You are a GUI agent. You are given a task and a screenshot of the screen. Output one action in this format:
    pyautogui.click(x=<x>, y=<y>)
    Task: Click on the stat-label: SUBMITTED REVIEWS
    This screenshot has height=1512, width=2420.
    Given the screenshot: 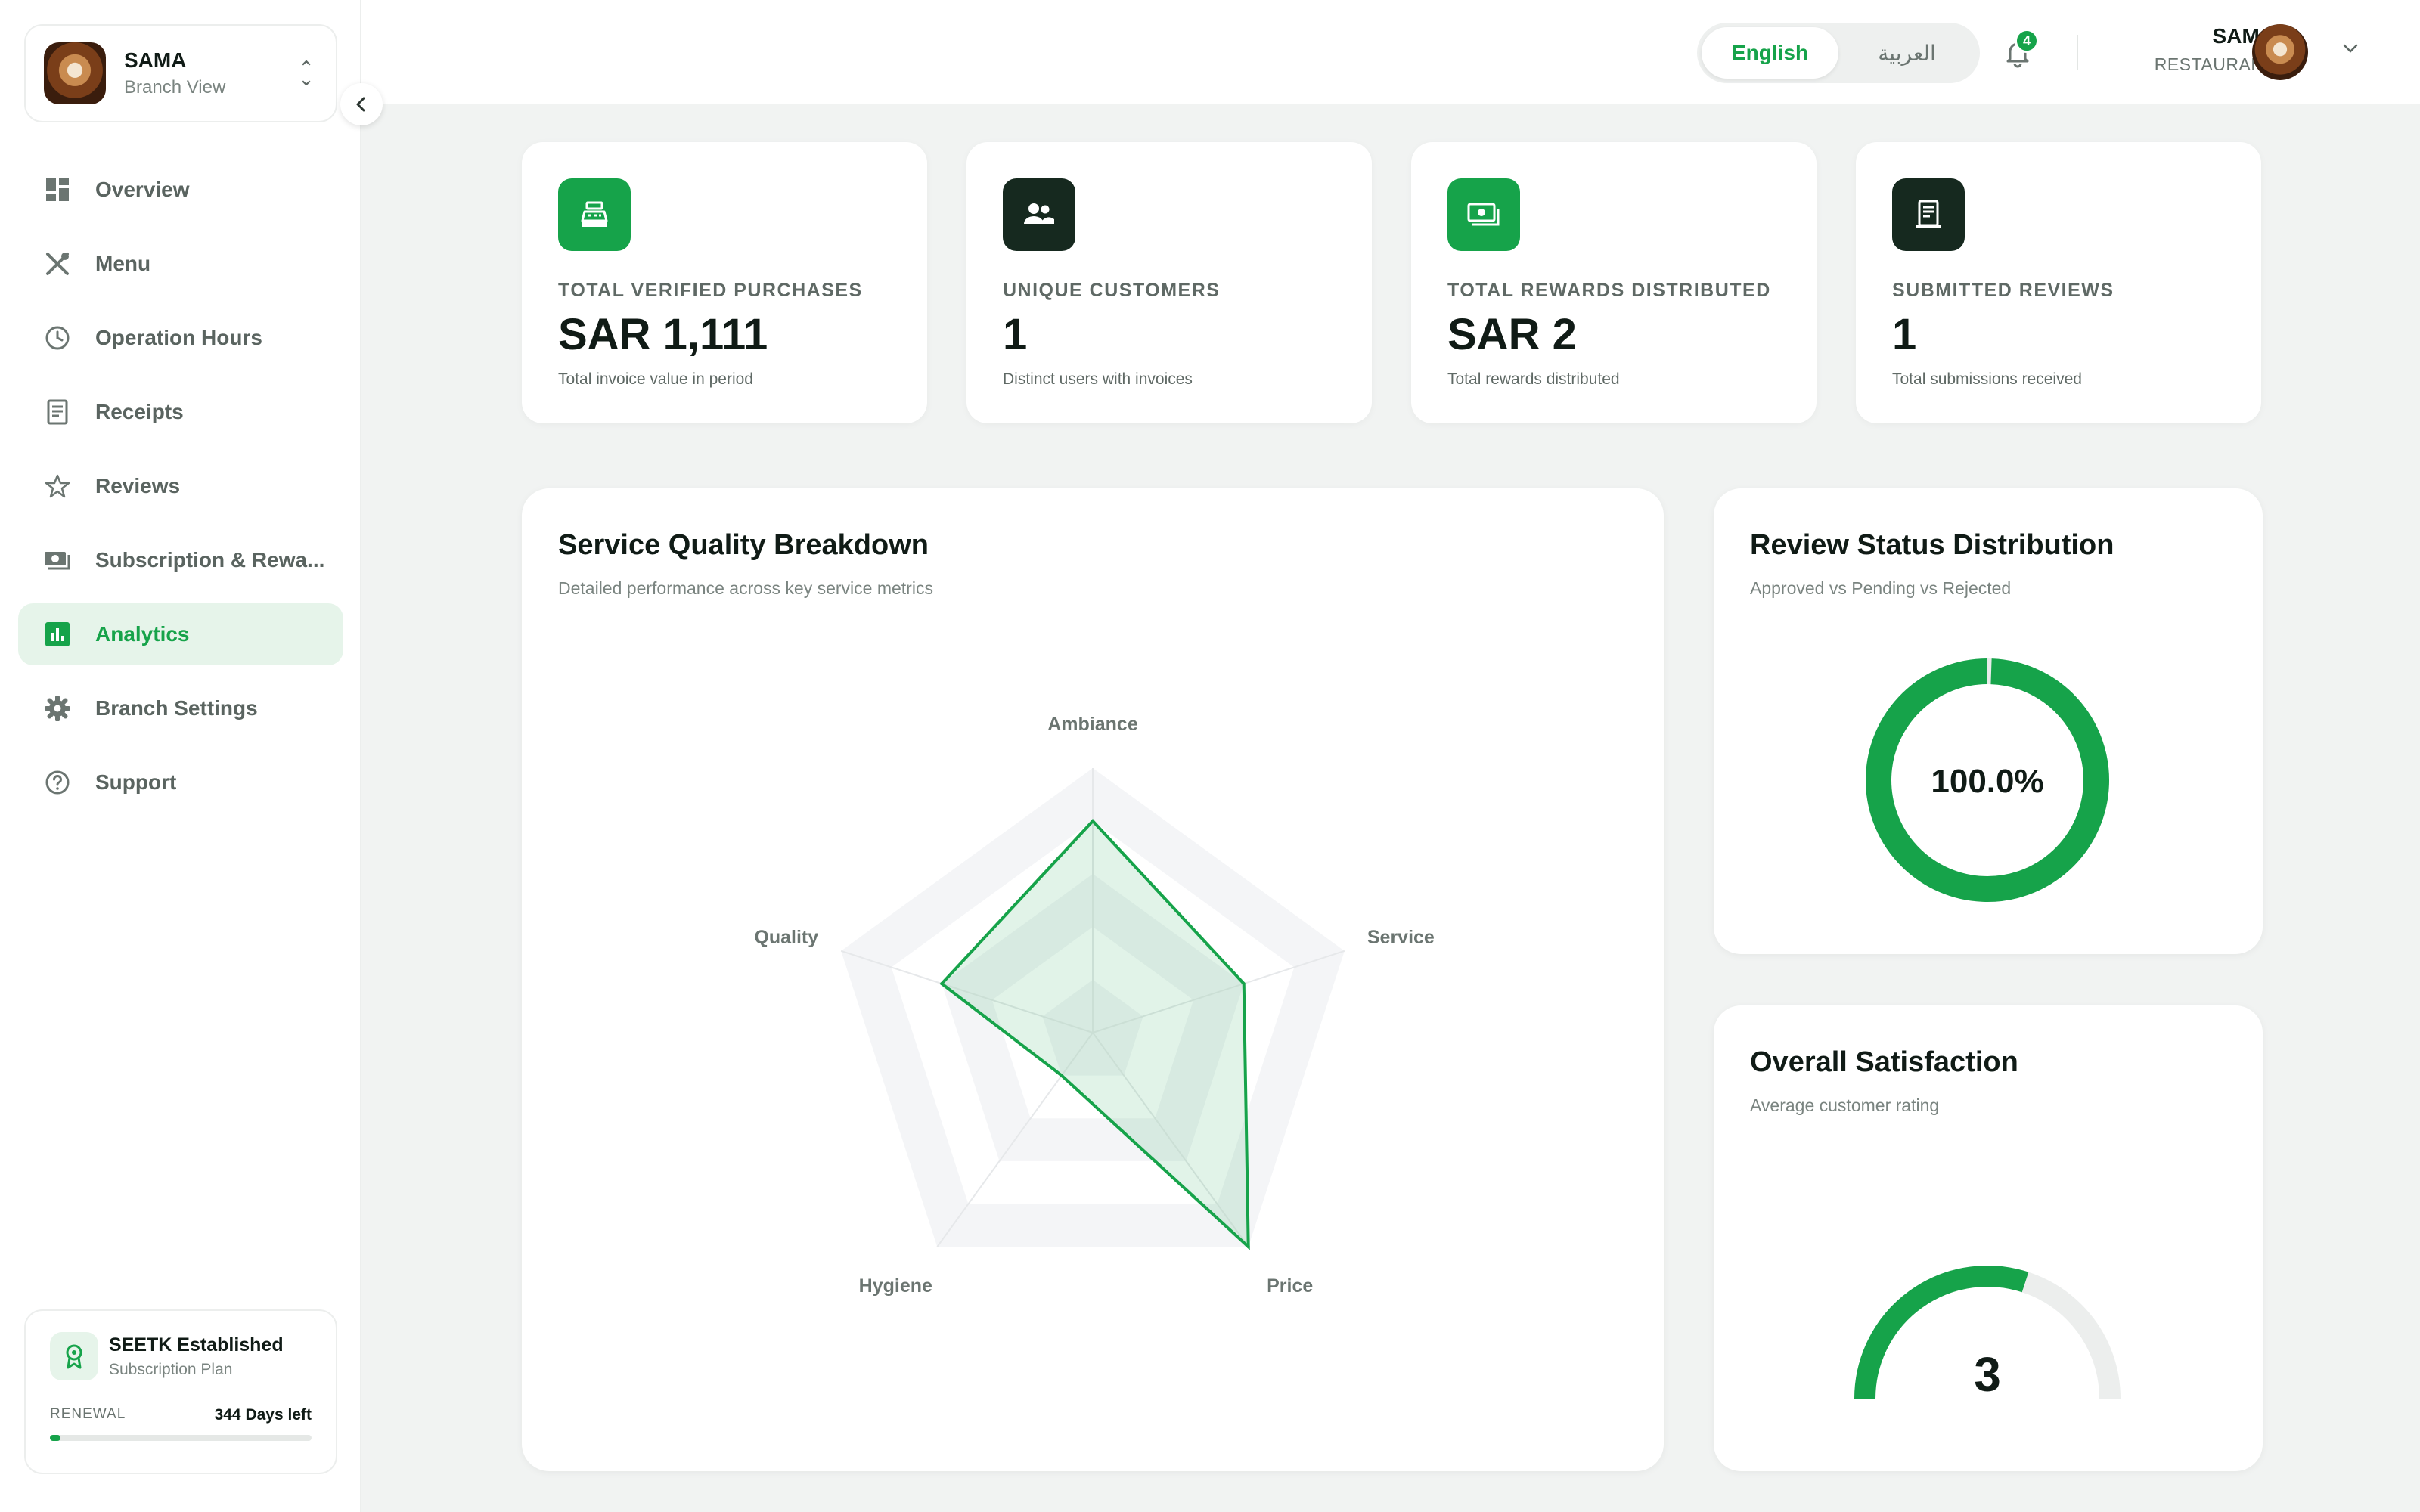 What is the action you would take?
    pyautogui.click(x=2003, y=291)
    